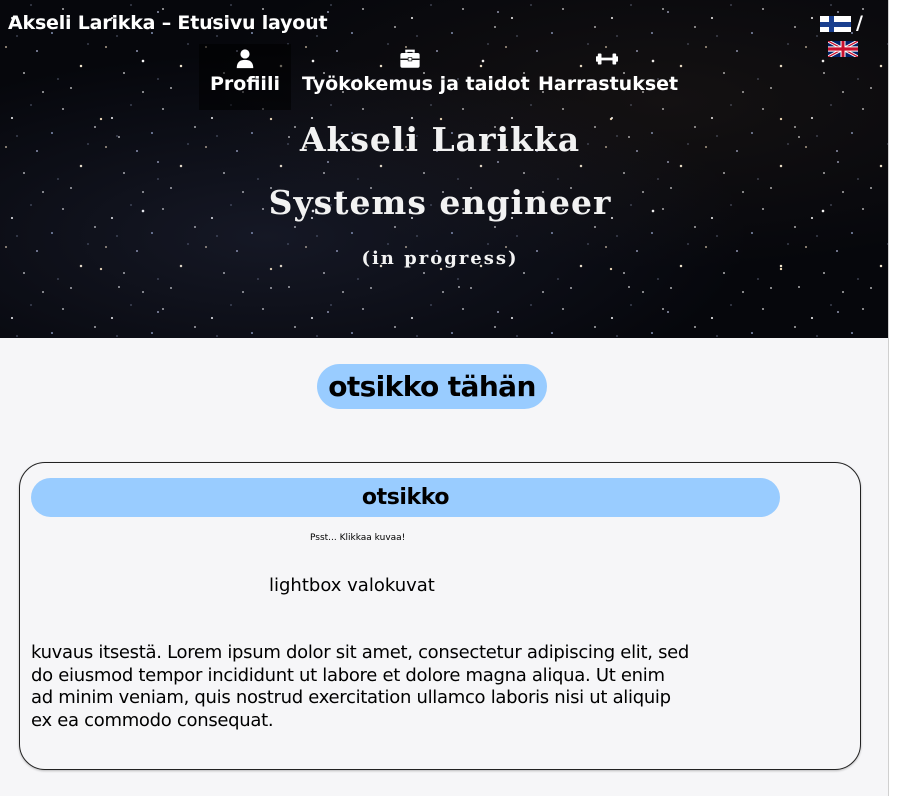 Image resolution: width=898 pixels, height=796 pixels. I want to click on finnish-flag-icon, so click(835, 24).